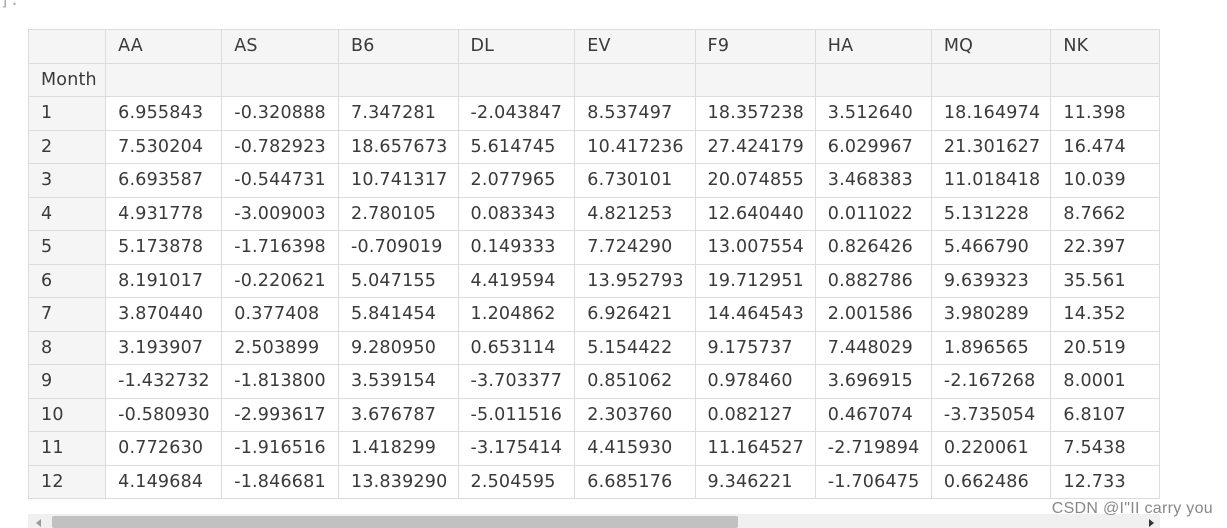 The image size is (1227, 528). I want to click on table-cell: 6.693587, so click(164, 180).